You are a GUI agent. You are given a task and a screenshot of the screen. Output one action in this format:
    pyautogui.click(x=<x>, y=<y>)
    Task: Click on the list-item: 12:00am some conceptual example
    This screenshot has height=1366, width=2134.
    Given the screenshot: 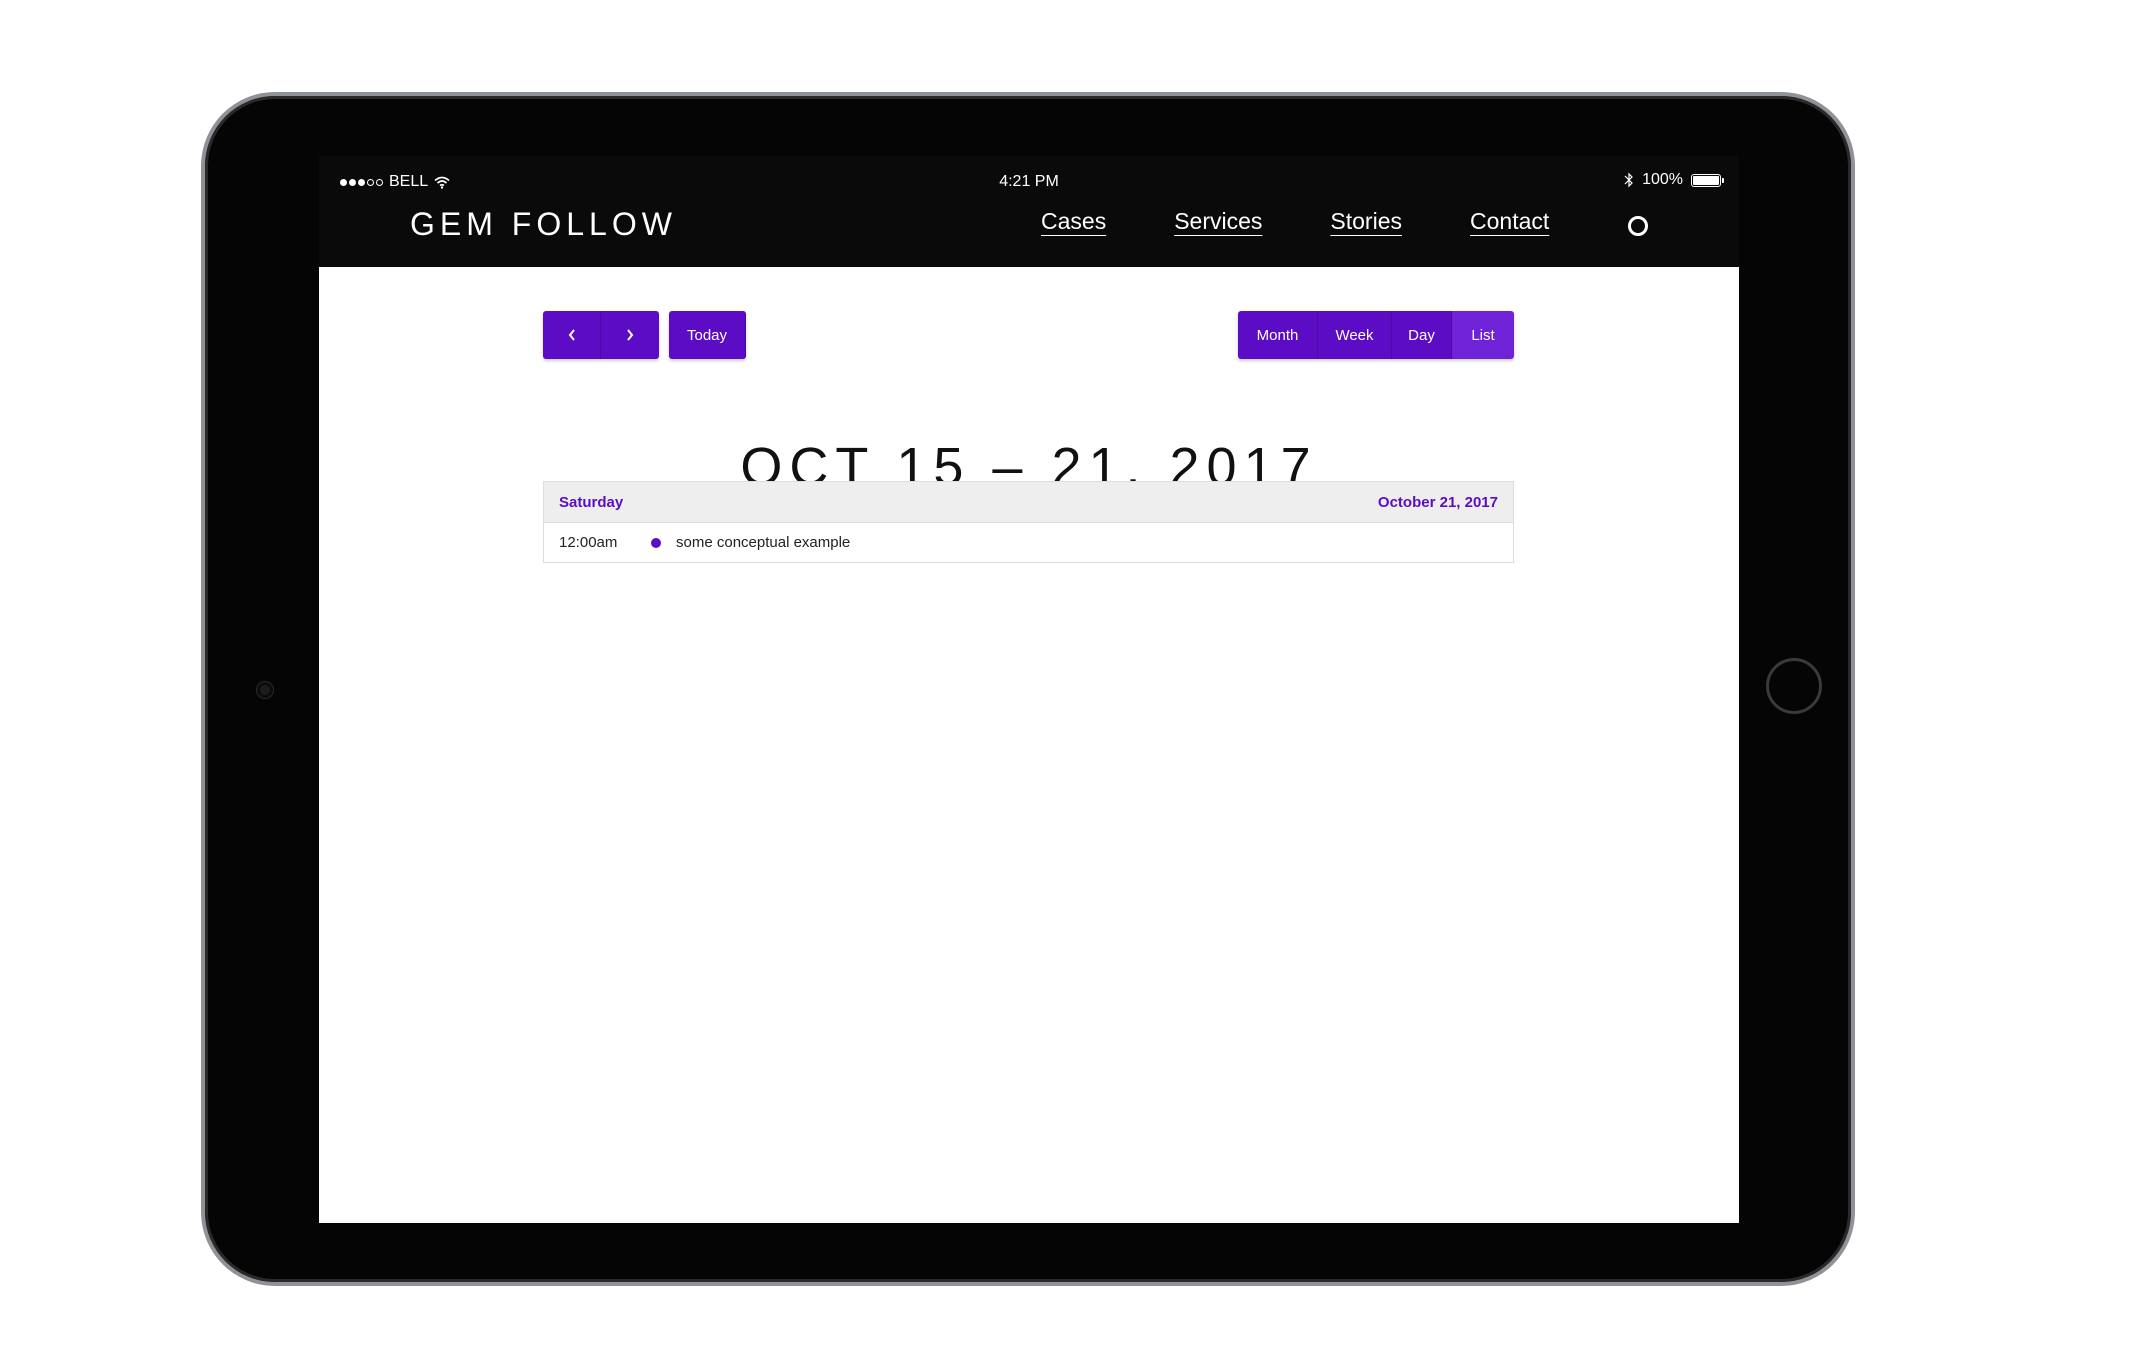 What is the action you would take?
    pyautogui.click(x=1028, y=542)
    